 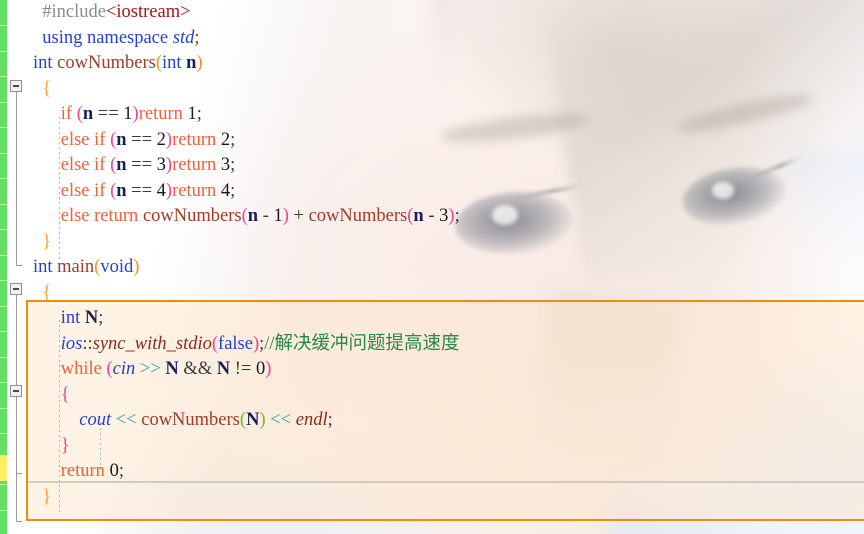 What do you see at coordinates (448, 472) in the screenshot?
I see `code-line: return 0;` at bounding box center [448, 472].